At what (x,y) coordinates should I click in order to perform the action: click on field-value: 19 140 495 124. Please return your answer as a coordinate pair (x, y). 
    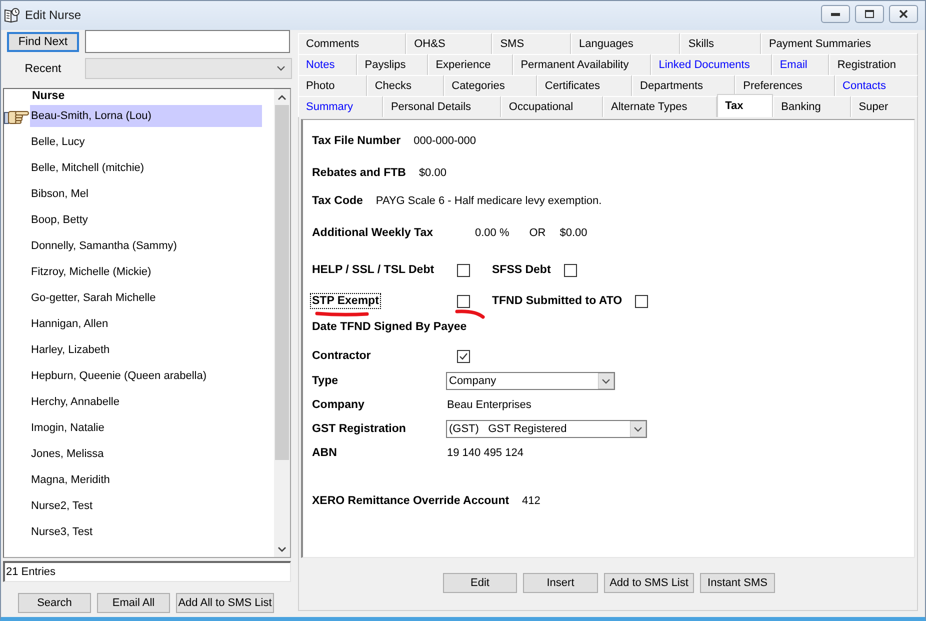
    Looking at the image, I should click on (485, 453).